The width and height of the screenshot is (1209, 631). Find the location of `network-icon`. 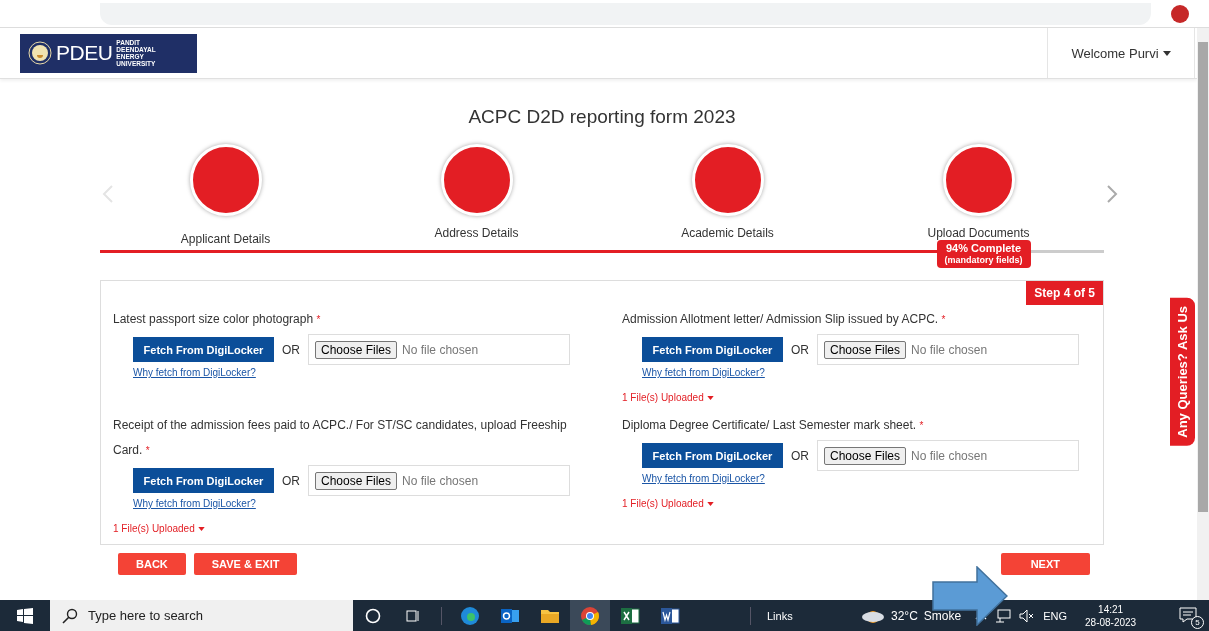

network-icon is located at coordinates (1003, 615).